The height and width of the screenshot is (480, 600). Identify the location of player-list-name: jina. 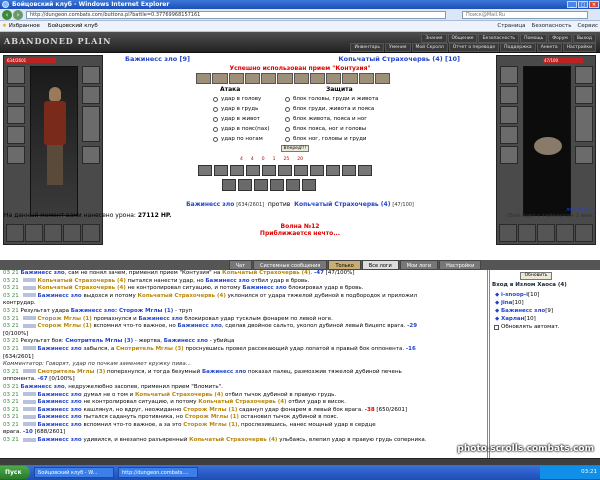
(506, 303).